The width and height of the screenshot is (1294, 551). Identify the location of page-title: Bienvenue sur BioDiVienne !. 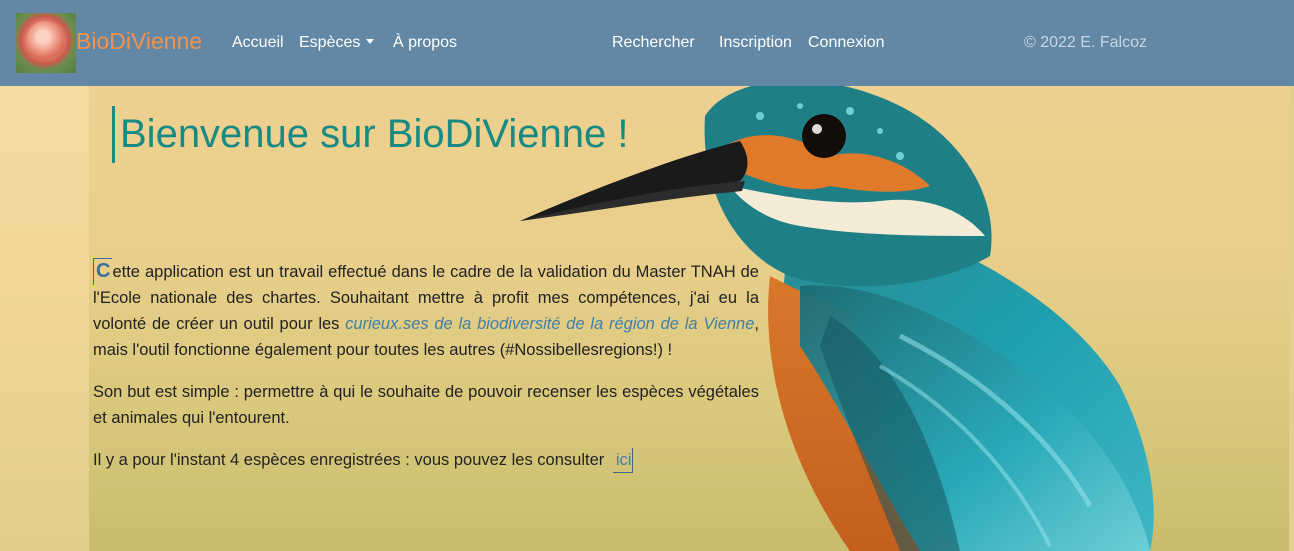
(374, 134).